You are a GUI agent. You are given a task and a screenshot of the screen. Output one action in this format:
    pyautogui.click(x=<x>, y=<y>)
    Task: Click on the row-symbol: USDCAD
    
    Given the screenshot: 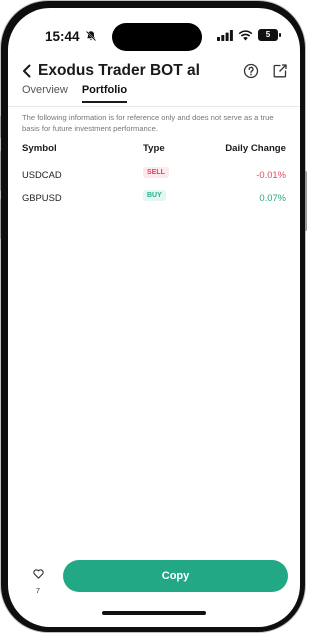 What is the action you would take?
    pyautogui.click(x=42, y=174)
    